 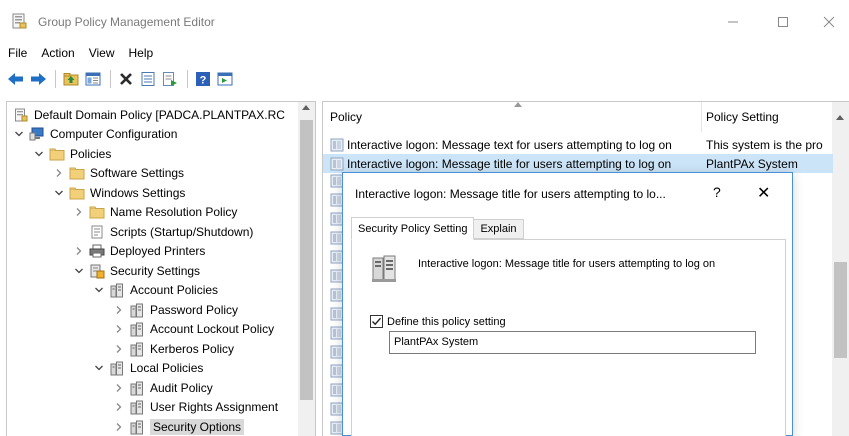 What do you see at coordinates (446, 322) in the screenshot?
I see `define-policy-label: Define this policy setting` at bounding box center [446, 322].